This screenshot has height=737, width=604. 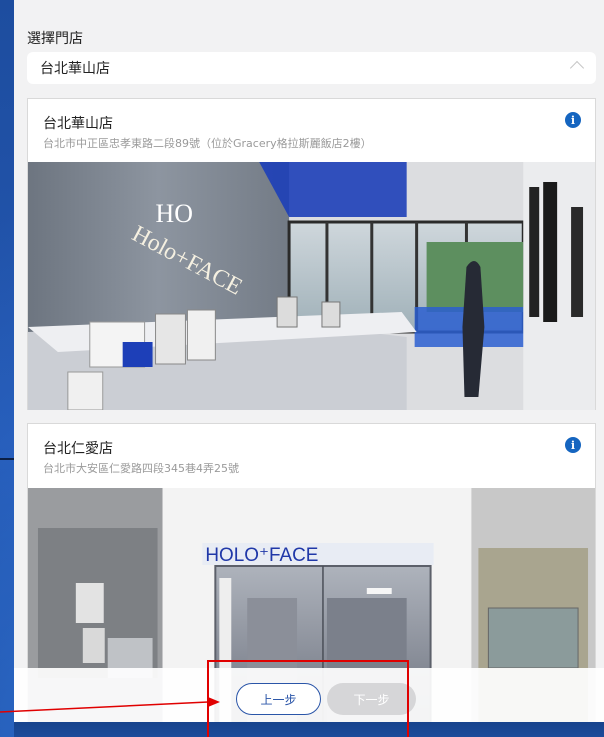 I want to click on store-address: 台北市大安區仁愛路四段345巷4弄25號, so click(x=141, y=468).